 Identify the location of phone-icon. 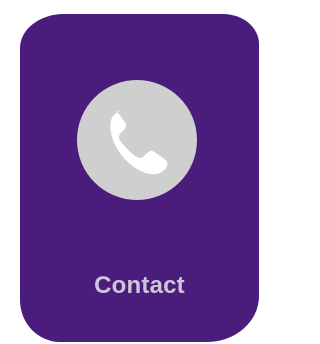
(137, 140).